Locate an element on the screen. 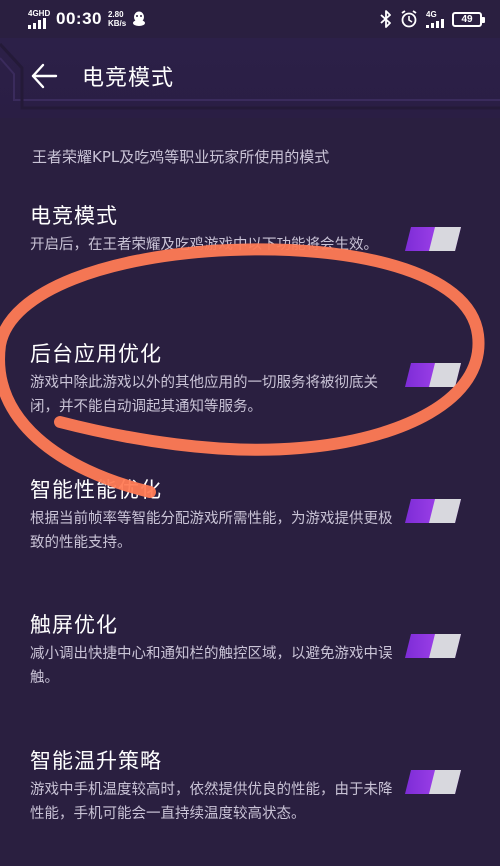 The height and width of the screenshot is (866, 500). clock: 00:30 is located at coordinates (79, 18).